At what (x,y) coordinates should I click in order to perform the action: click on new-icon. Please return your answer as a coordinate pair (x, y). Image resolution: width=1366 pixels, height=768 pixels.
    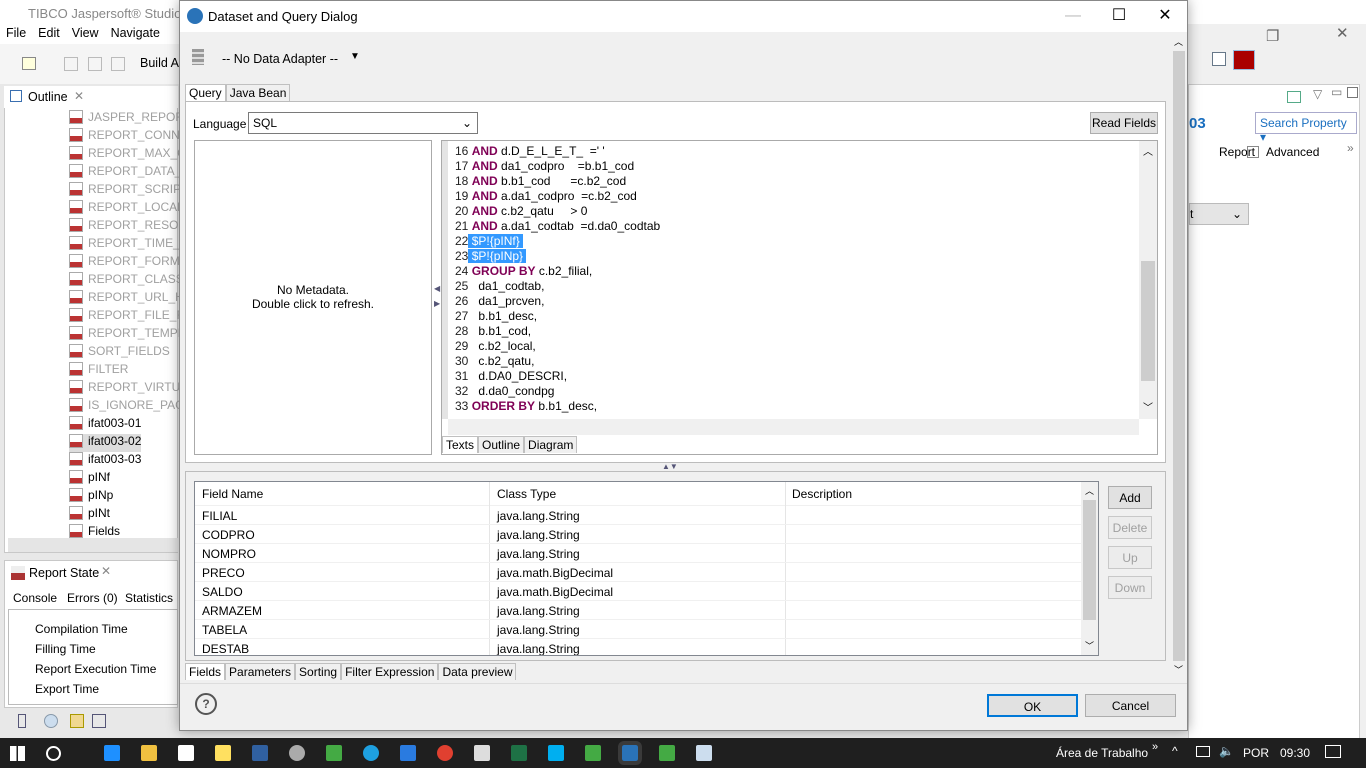
    Looking at the image, I should click on (29, 63).